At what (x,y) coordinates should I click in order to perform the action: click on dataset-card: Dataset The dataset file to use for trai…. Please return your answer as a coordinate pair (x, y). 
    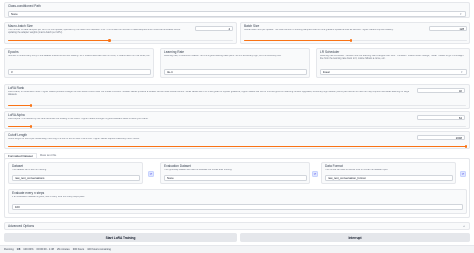
    Looking at the image, I should click on (75, 173).